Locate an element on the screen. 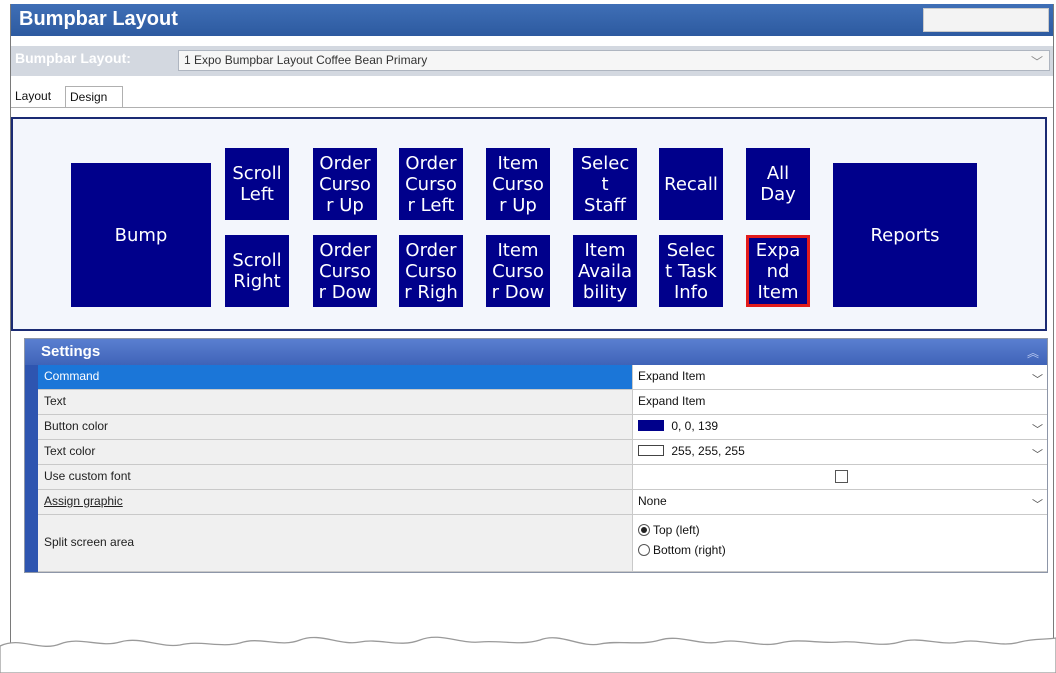  option-label: Bottom (right) is located at coordinates (689, 550).